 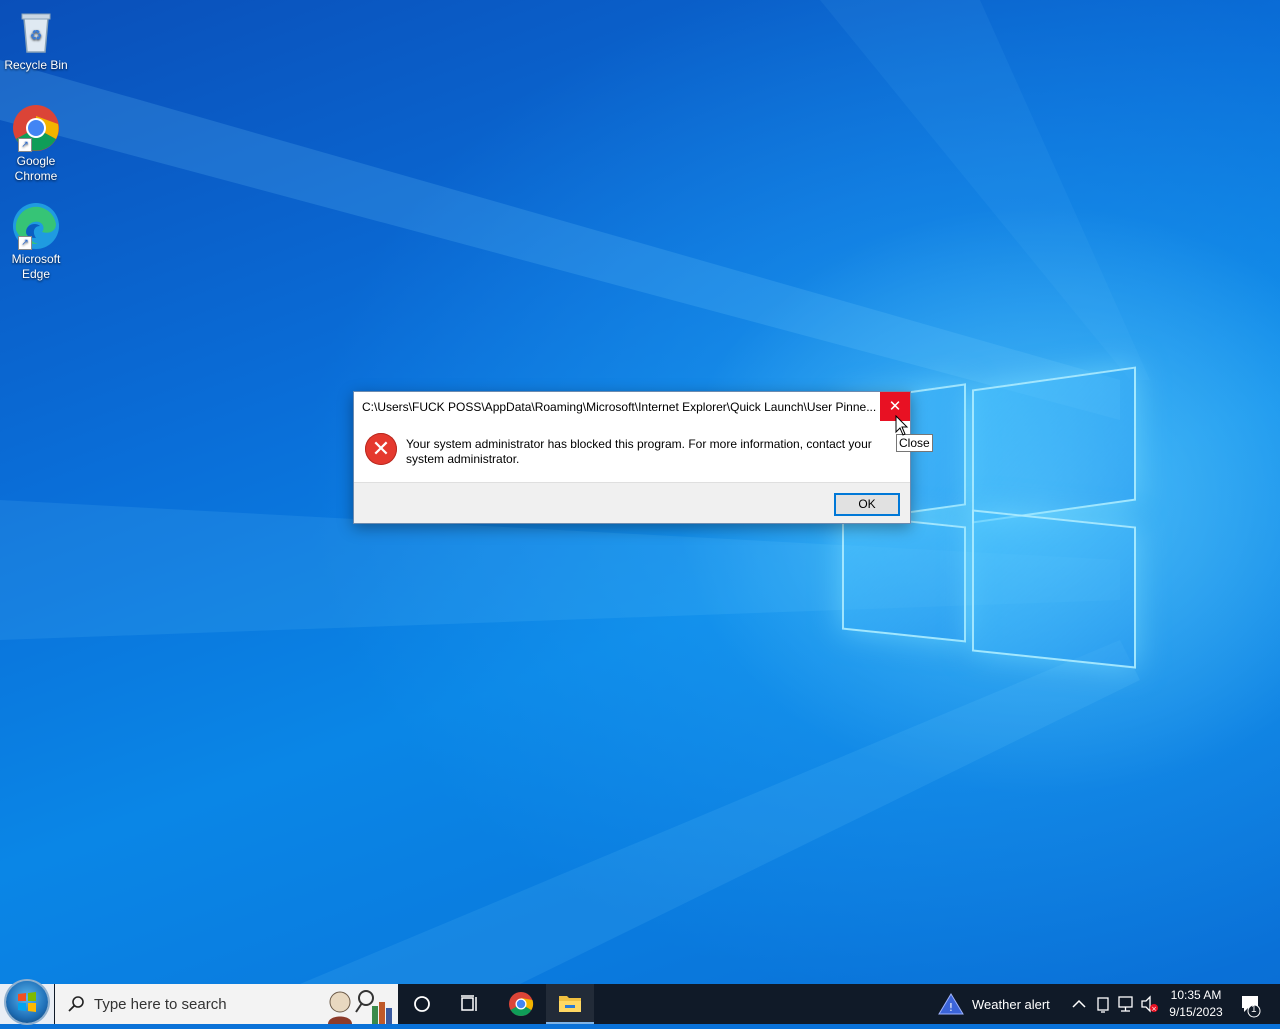 I want to click on desktop-icon-label: Microsoft, so click(x=36, y=259).